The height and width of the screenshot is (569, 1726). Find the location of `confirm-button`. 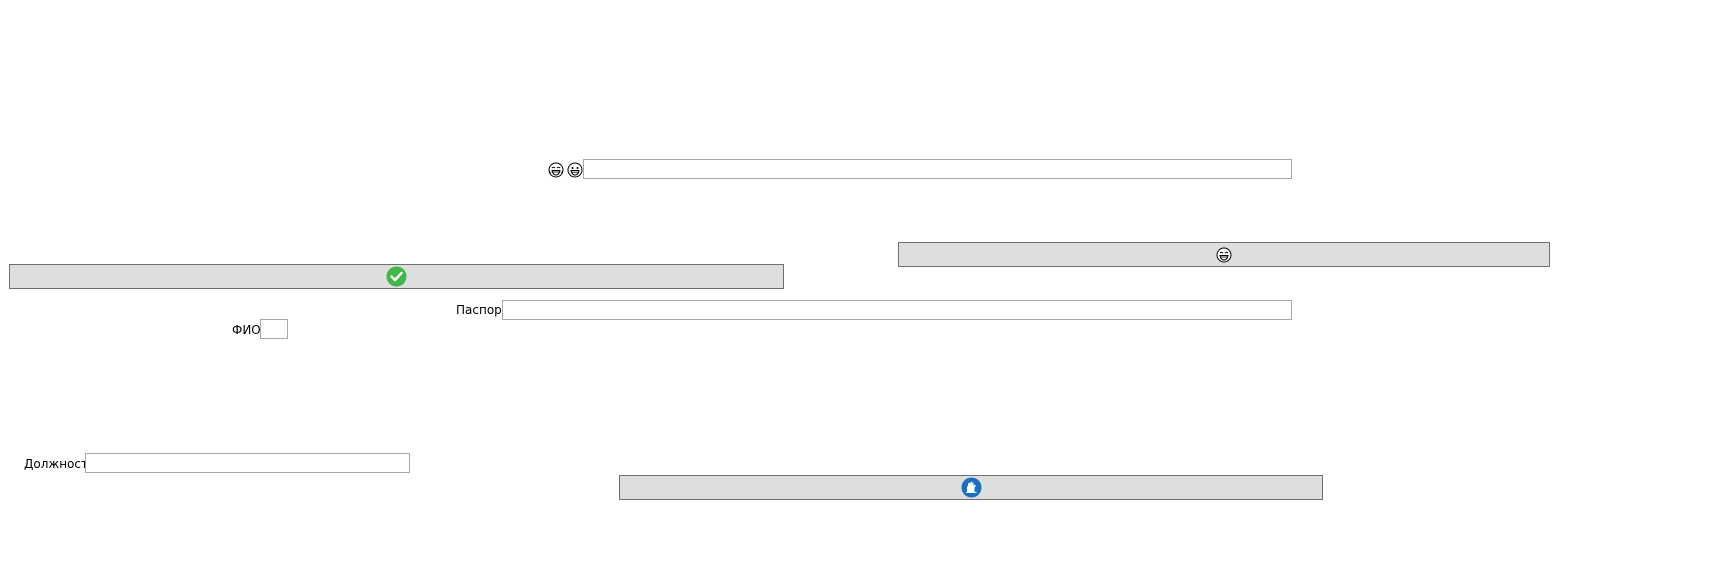

confirm-button is located at coordinates (396, 276).